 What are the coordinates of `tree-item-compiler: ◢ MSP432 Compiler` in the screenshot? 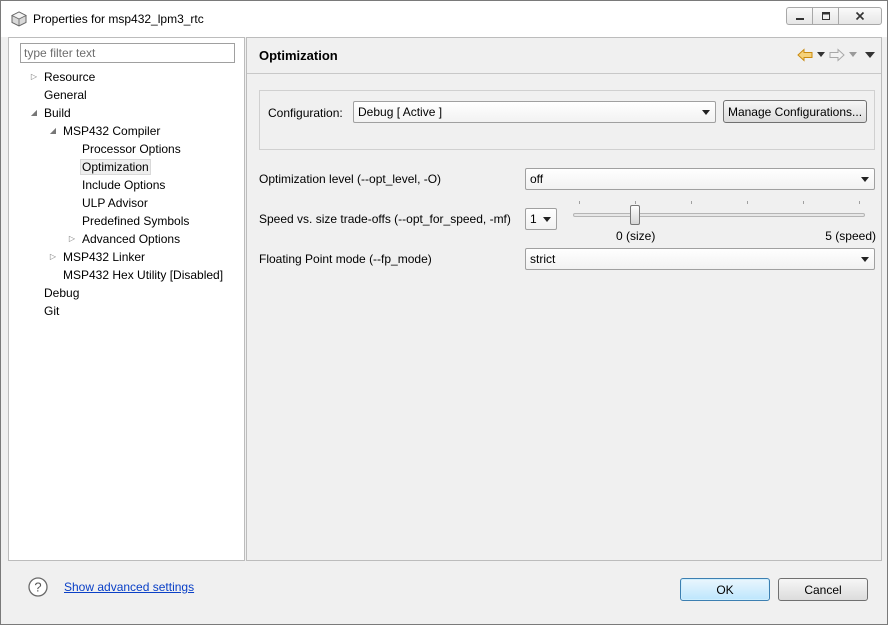 It's located at (106, 131).